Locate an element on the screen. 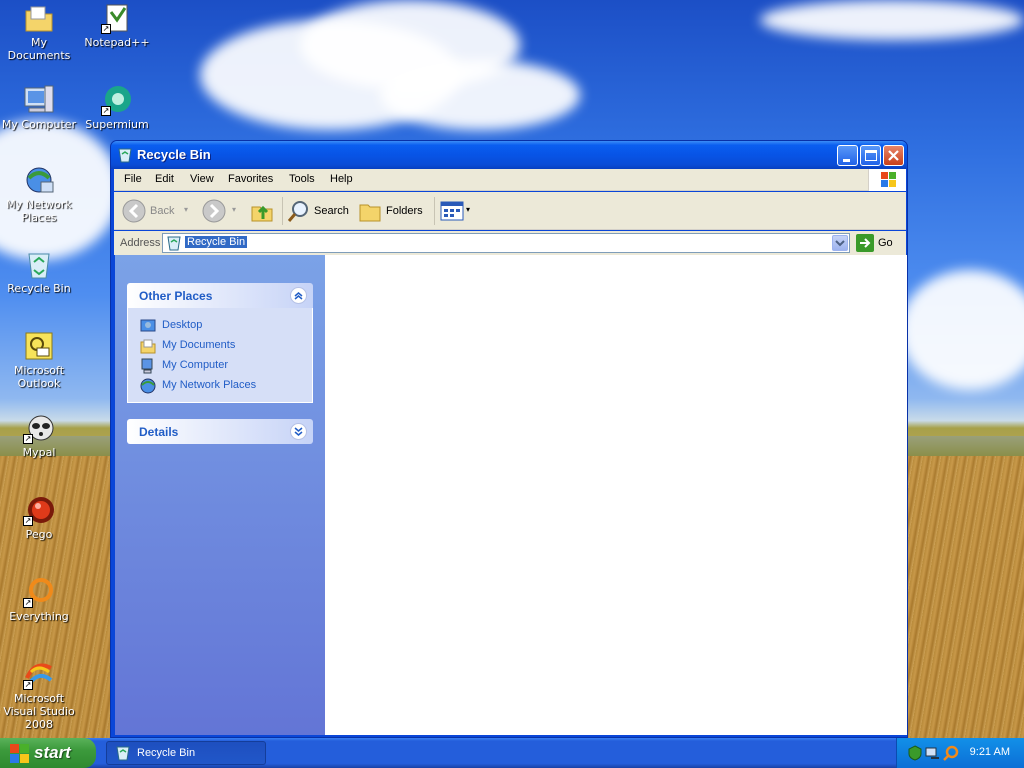  up-folder-button is located at coordinates (263, 211).